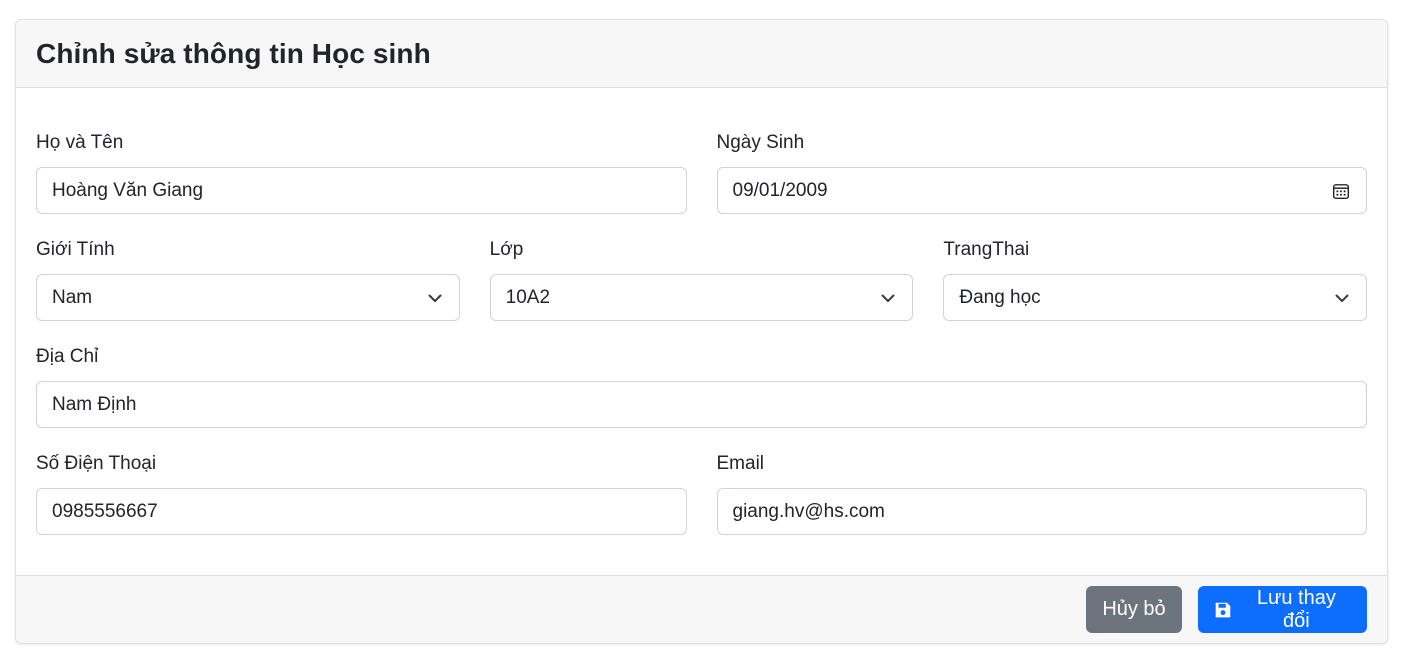 This screenshot has width=1419, height=668. Describe the element at coordinates (105, 511) in the screenshot. I see `so-dien-thoai-value: 0985556667` at that location.